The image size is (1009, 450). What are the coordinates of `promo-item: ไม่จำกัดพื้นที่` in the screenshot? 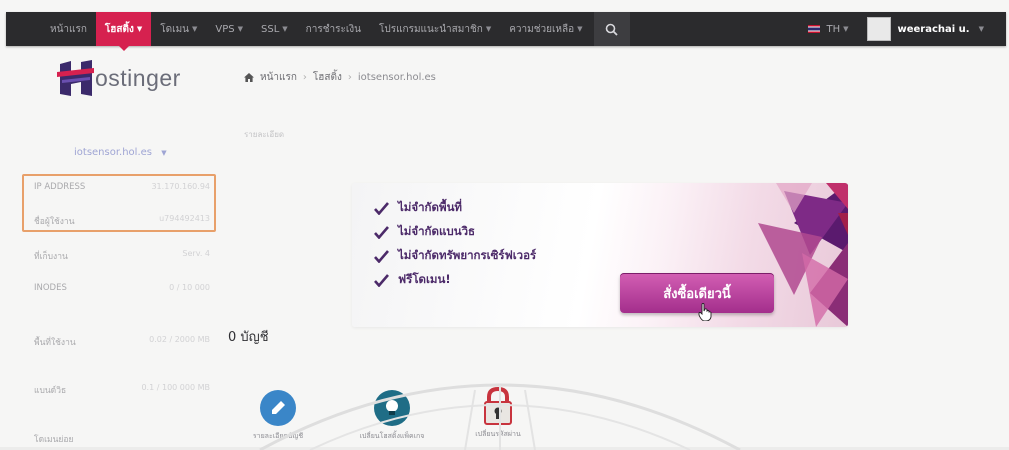 It's located at (418, 208).